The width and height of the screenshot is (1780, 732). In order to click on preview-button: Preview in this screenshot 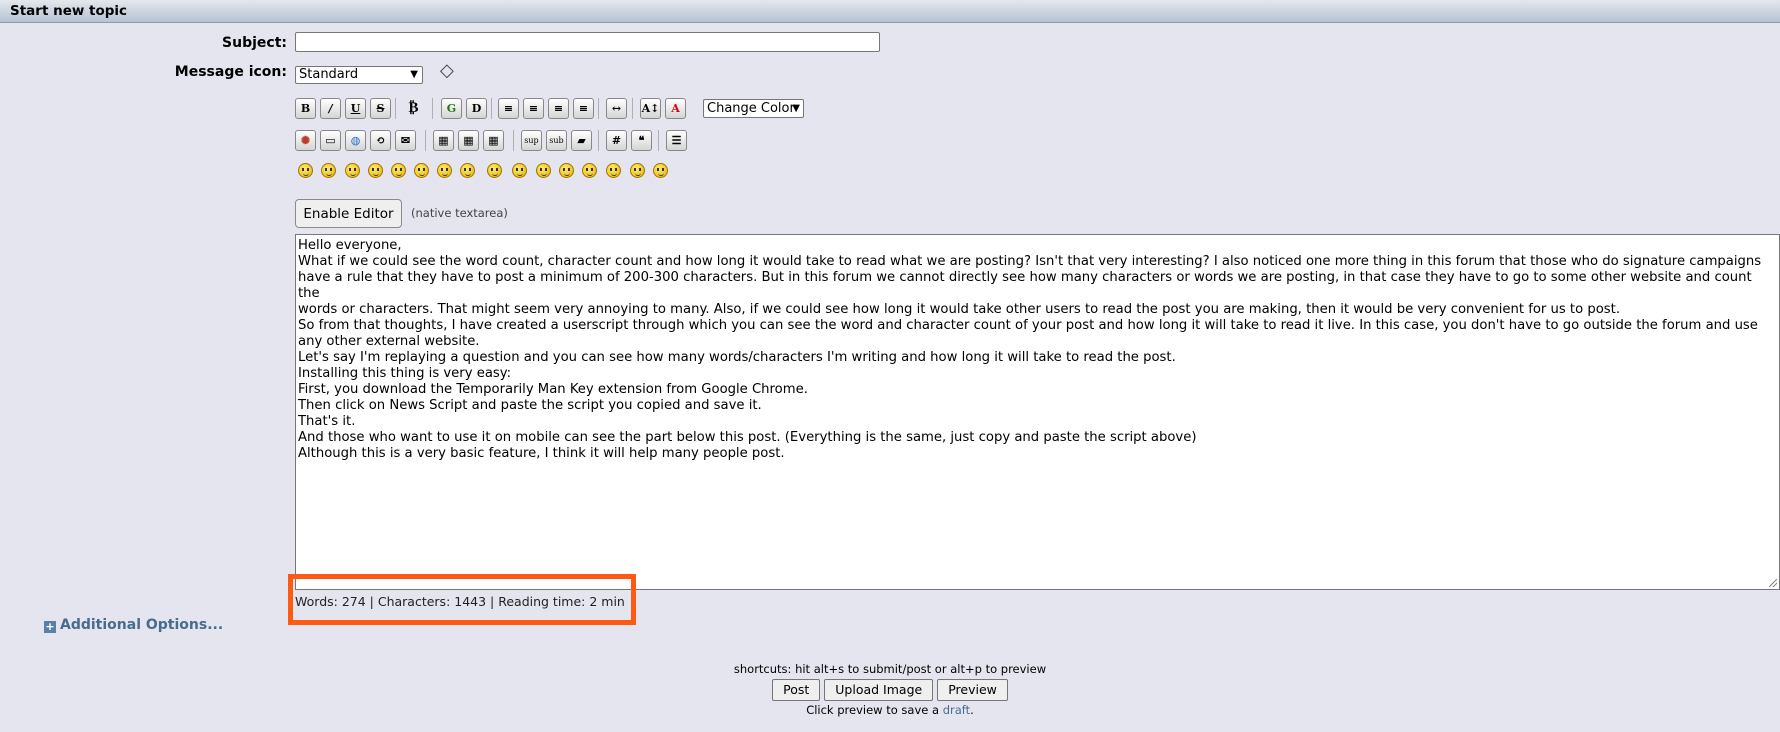, I will do `click(972, 690)`.